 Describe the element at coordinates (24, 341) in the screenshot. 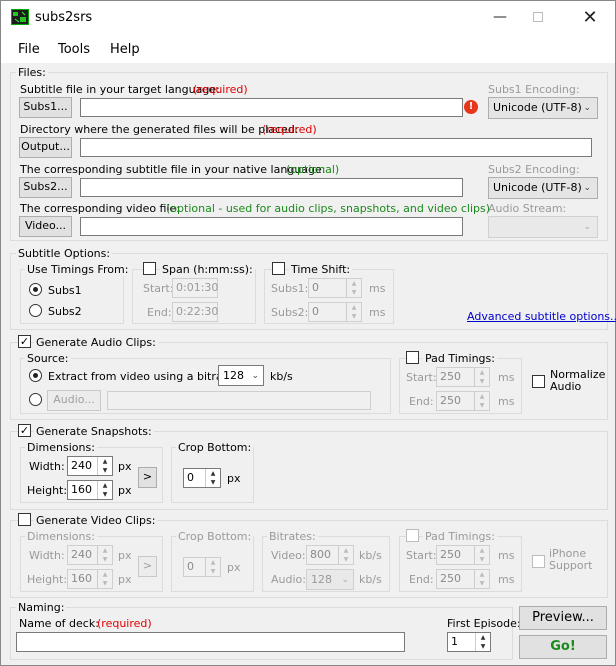

I see `audio-clips-checkbox: ✓` at that location.